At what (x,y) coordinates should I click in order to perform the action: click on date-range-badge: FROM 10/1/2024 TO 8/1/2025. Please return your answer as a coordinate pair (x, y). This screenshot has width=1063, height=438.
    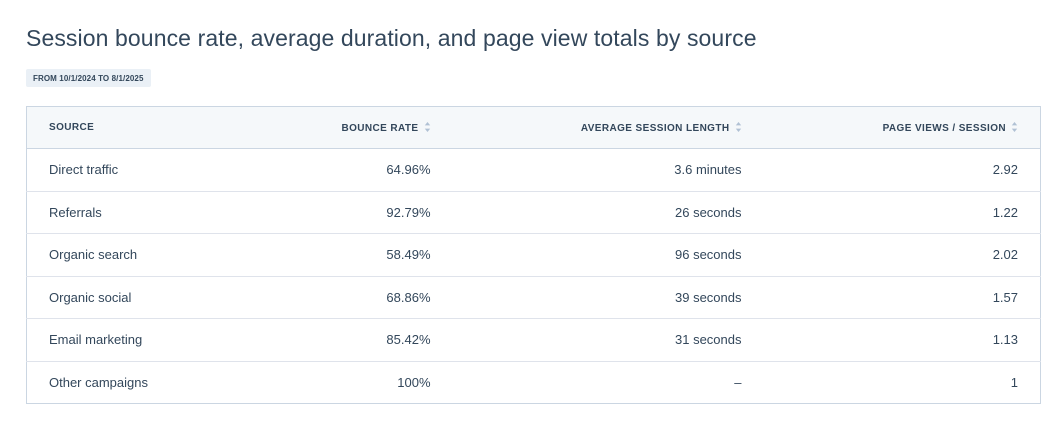
    Looking at the image, I should click on (88, 78).